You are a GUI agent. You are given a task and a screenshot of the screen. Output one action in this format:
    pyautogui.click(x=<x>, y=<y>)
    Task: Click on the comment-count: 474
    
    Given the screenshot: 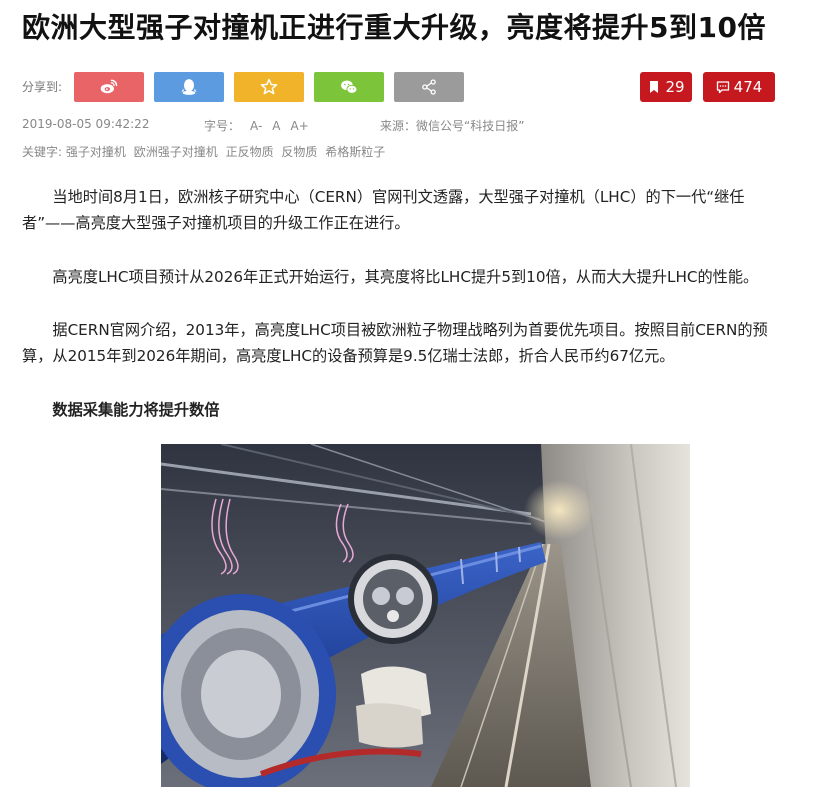 What is the action you would take?
    pyautogui.click(x=748, y=87)
    